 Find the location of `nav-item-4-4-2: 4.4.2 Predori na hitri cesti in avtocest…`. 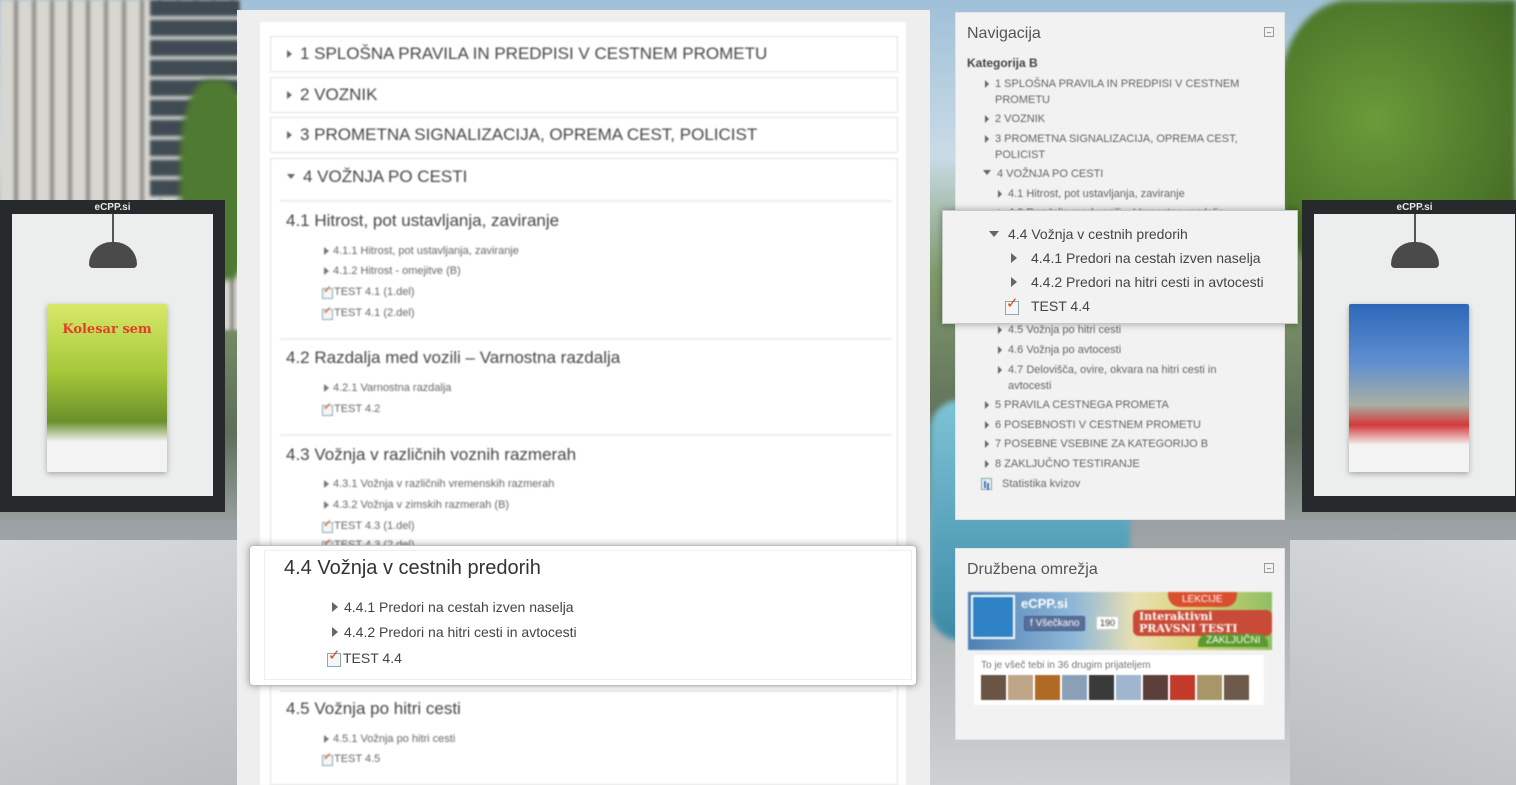

nav-item-4-4-2: 4.4.2 Predori na hitri cesti in avtocest… is located at coordinates (1137, 282).